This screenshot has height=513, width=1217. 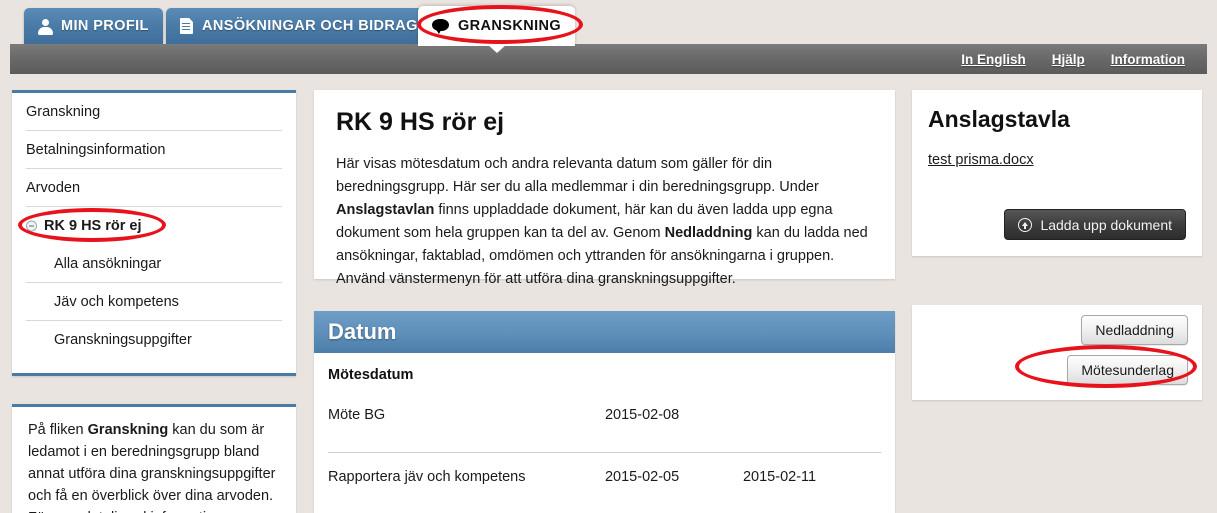 I want to click on page-title: RK 9 HS rör ej, so click(x=420, y=122).